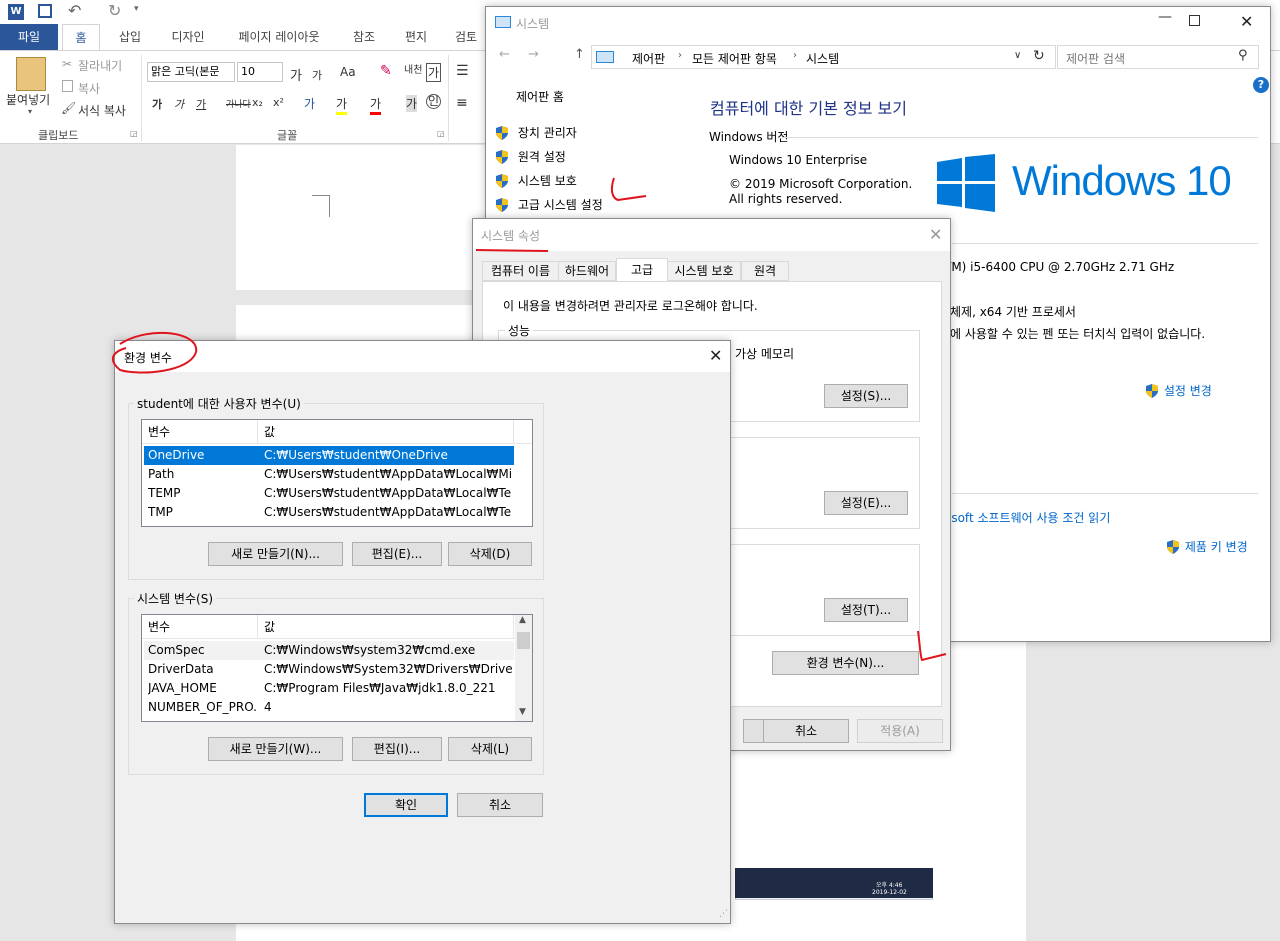 Image resolution: width=1280 pixels, height=941 pixels. What do you see at coordinates (490, 554) in the screenshot?
I see `user-delete-button: 삭제(D)` at bounding box center [490, 554].